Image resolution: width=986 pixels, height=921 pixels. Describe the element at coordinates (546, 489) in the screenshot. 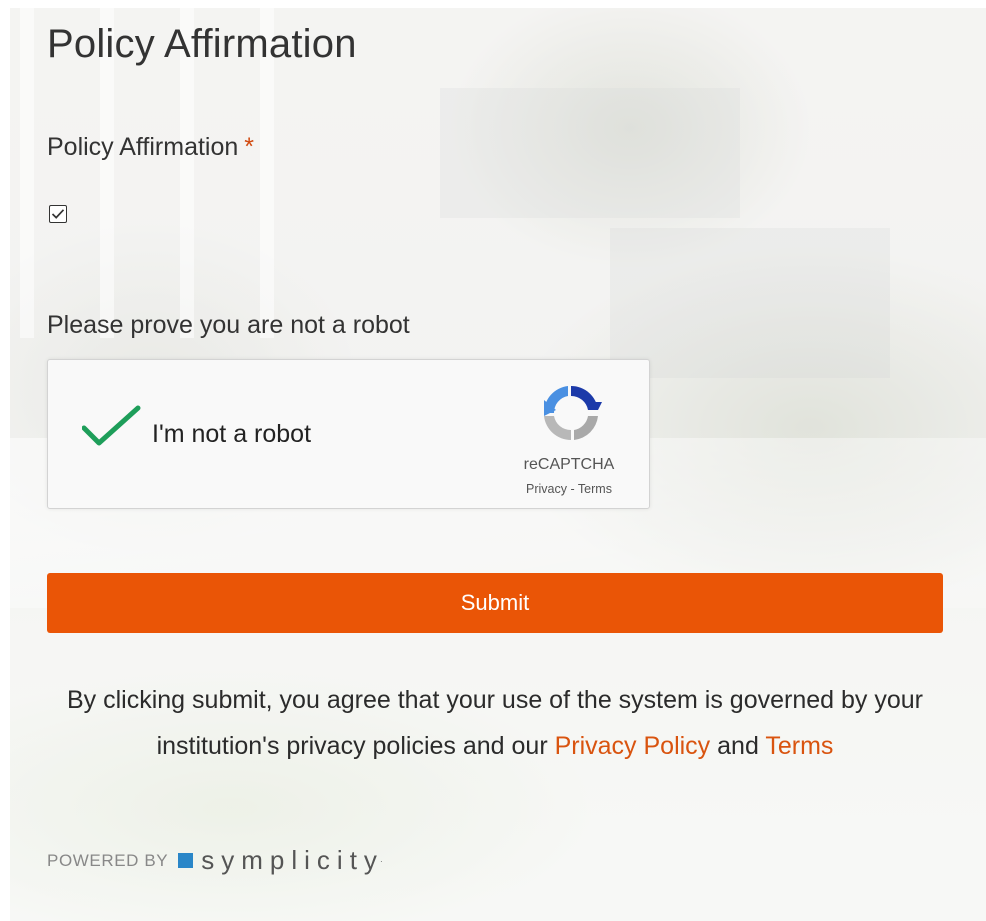

I see `recaptcha-privacy-link: Privacy` at that location.